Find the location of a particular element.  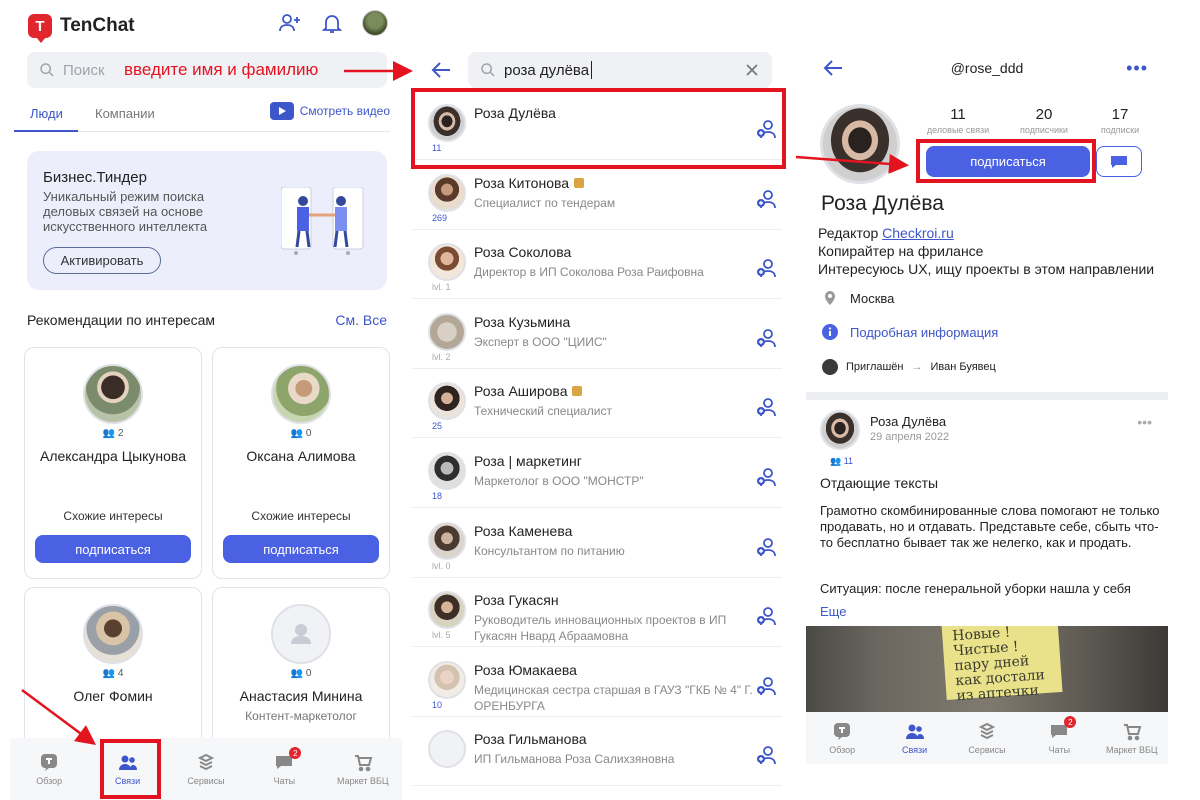

post-author: Роза Дулёва is located at coordinates (908, 421).